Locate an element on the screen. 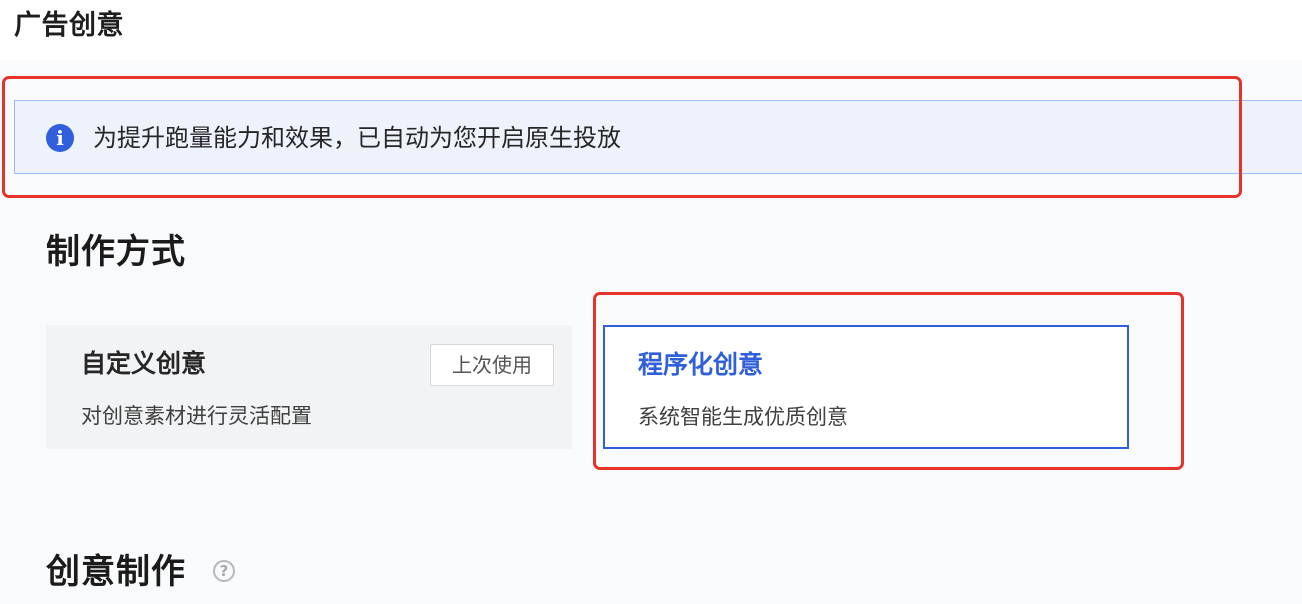  programmatic-creative-title: 程序化创意 is located at coordinates (701, 364).